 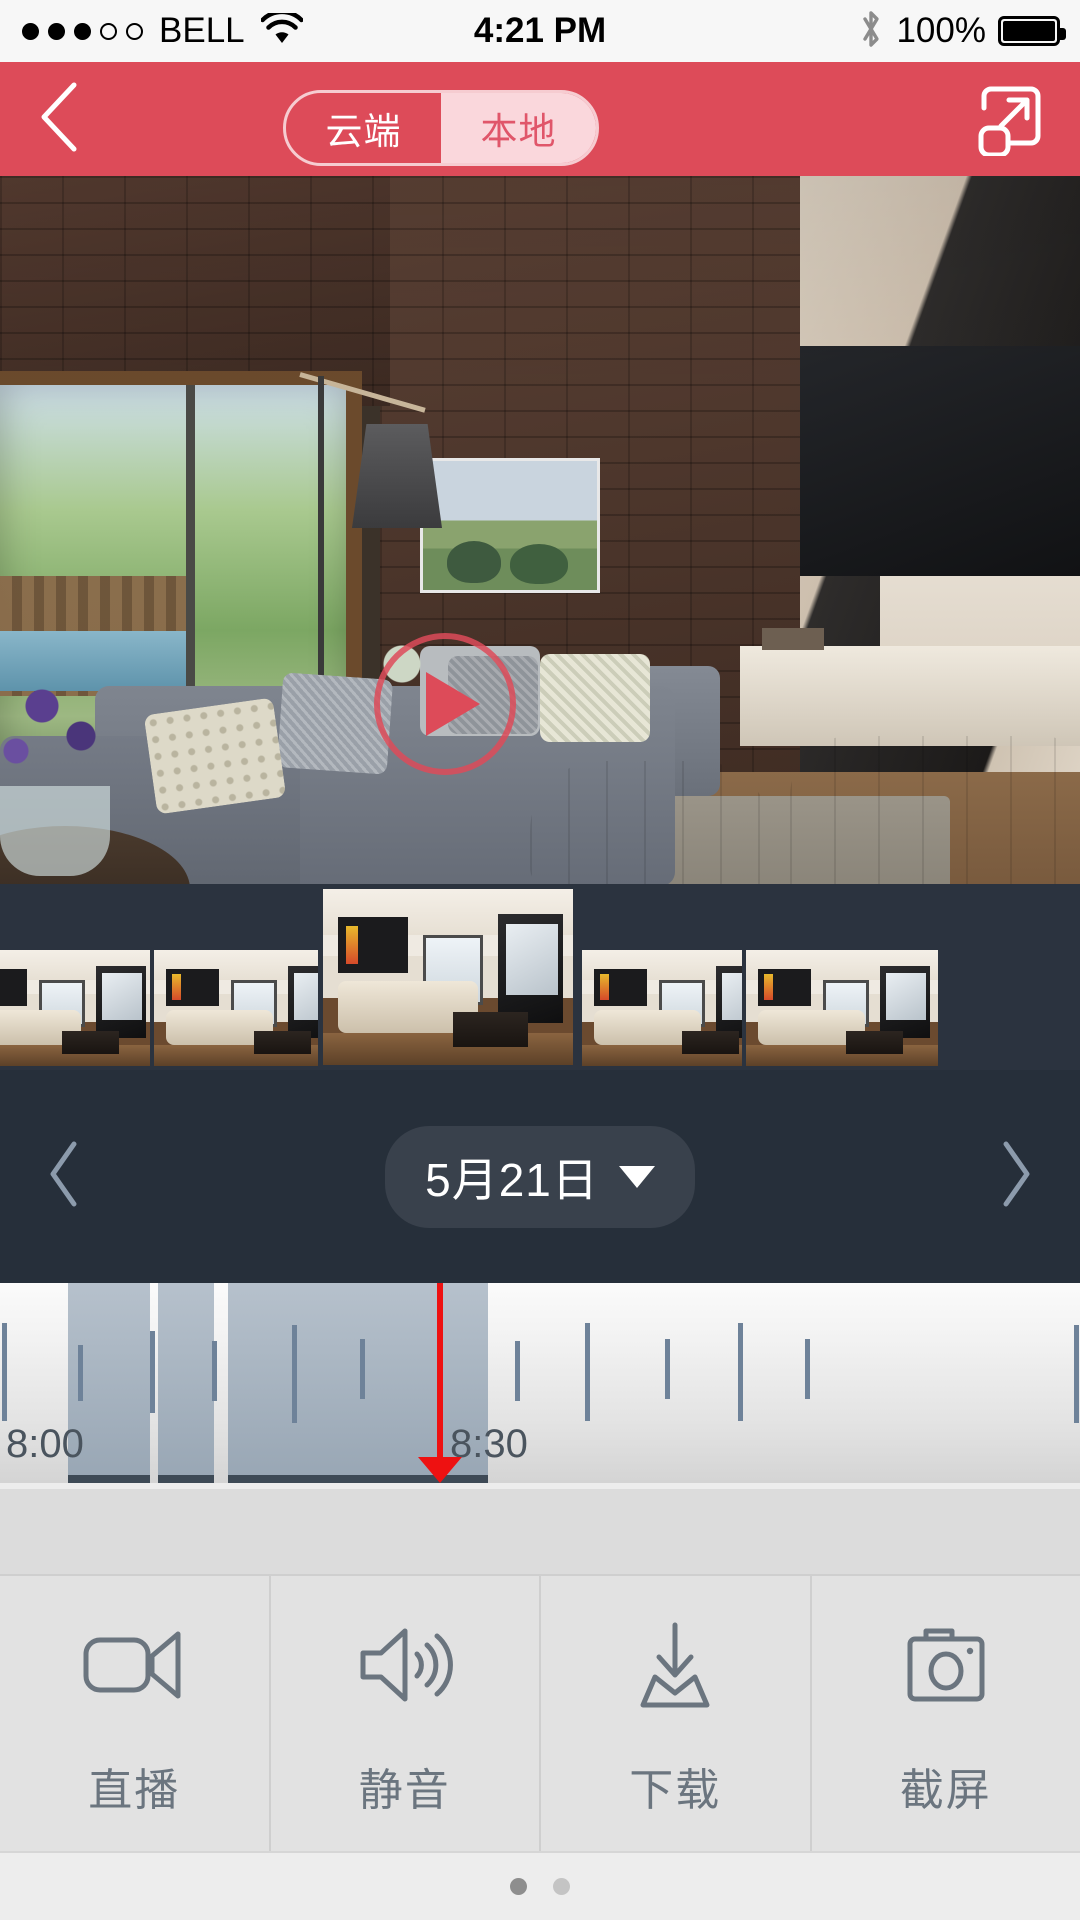 What do you see at coordinates (405, 1665) in the screenshot?
I see `speaker-mute-icon` at bounding box center [405, 1665].